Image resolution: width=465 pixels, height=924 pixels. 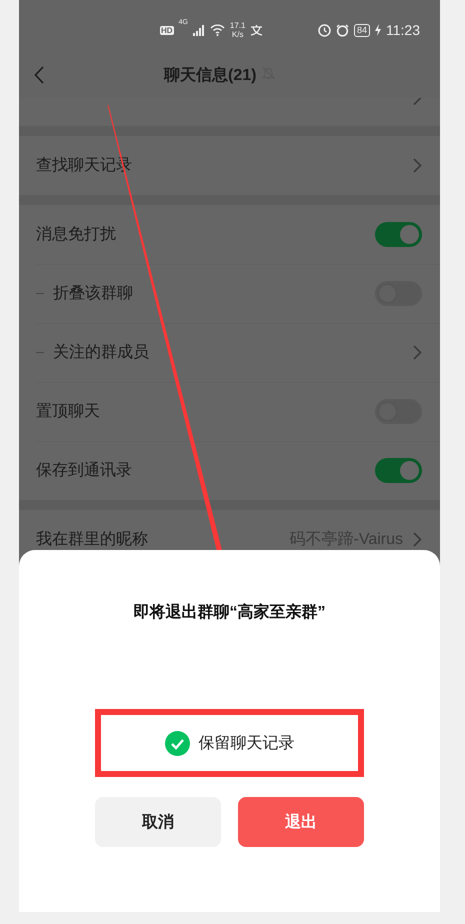 What do you see at coordinates (93, 294) in the screenshot?
I see `row-label: 折叠该群聊` at bounding box center [93, 294].